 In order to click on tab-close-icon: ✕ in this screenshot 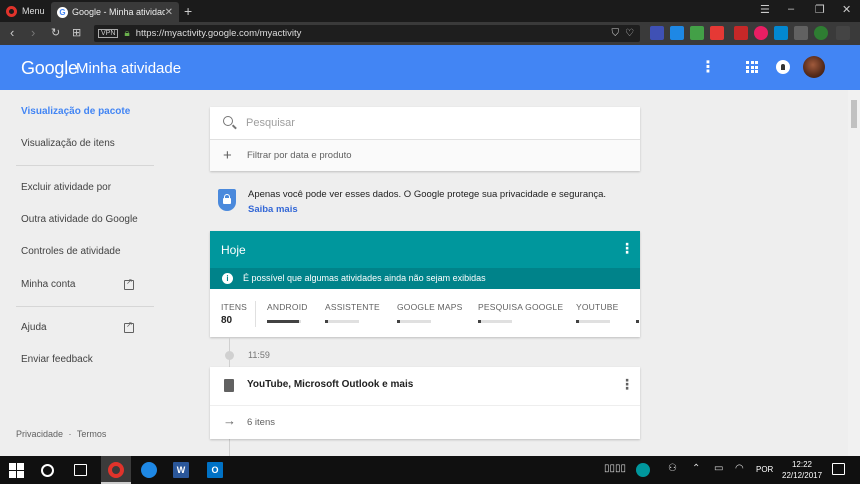, I will do `click(169, 12)`.